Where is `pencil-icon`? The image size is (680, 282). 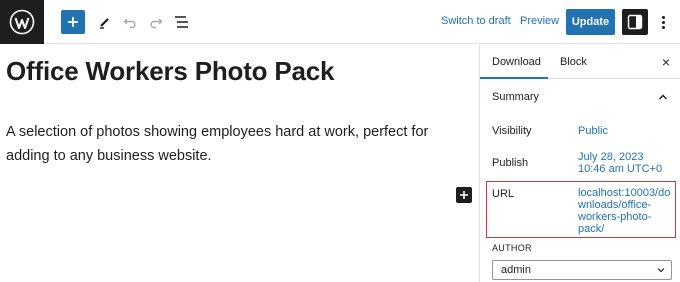 pencil-icon is located at coordinates (104, 23).